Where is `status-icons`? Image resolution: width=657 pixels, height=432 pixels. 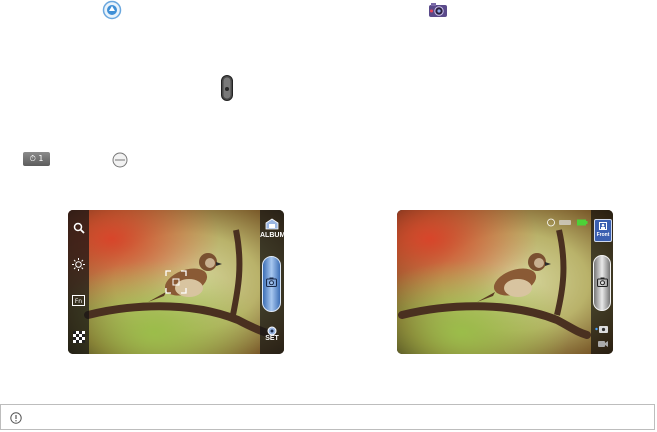
status-icons is located at coordinates (568, 223).